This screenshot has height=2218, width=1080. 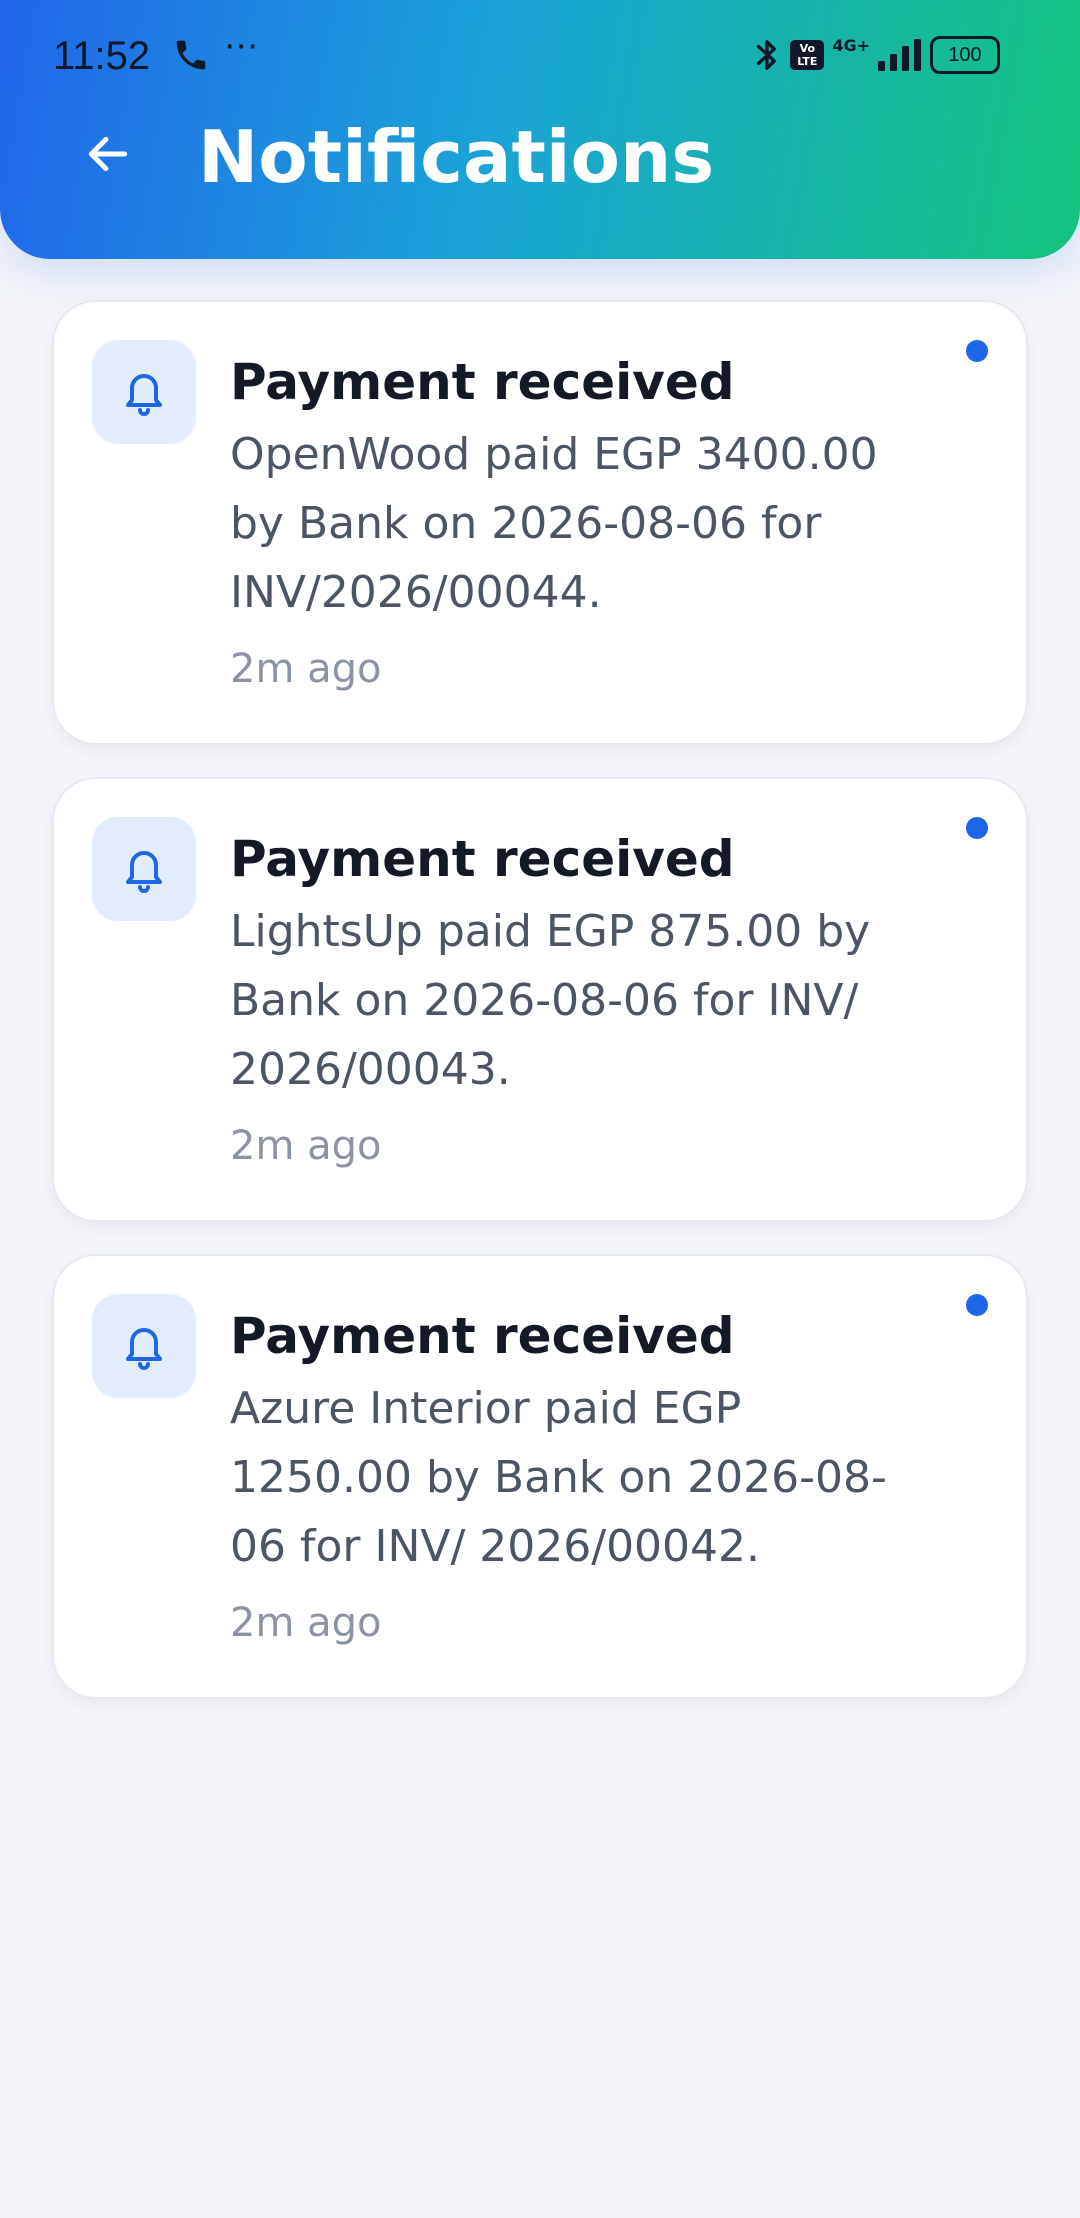 I want to click on battery-level: 100, so click(x=965, y=54).